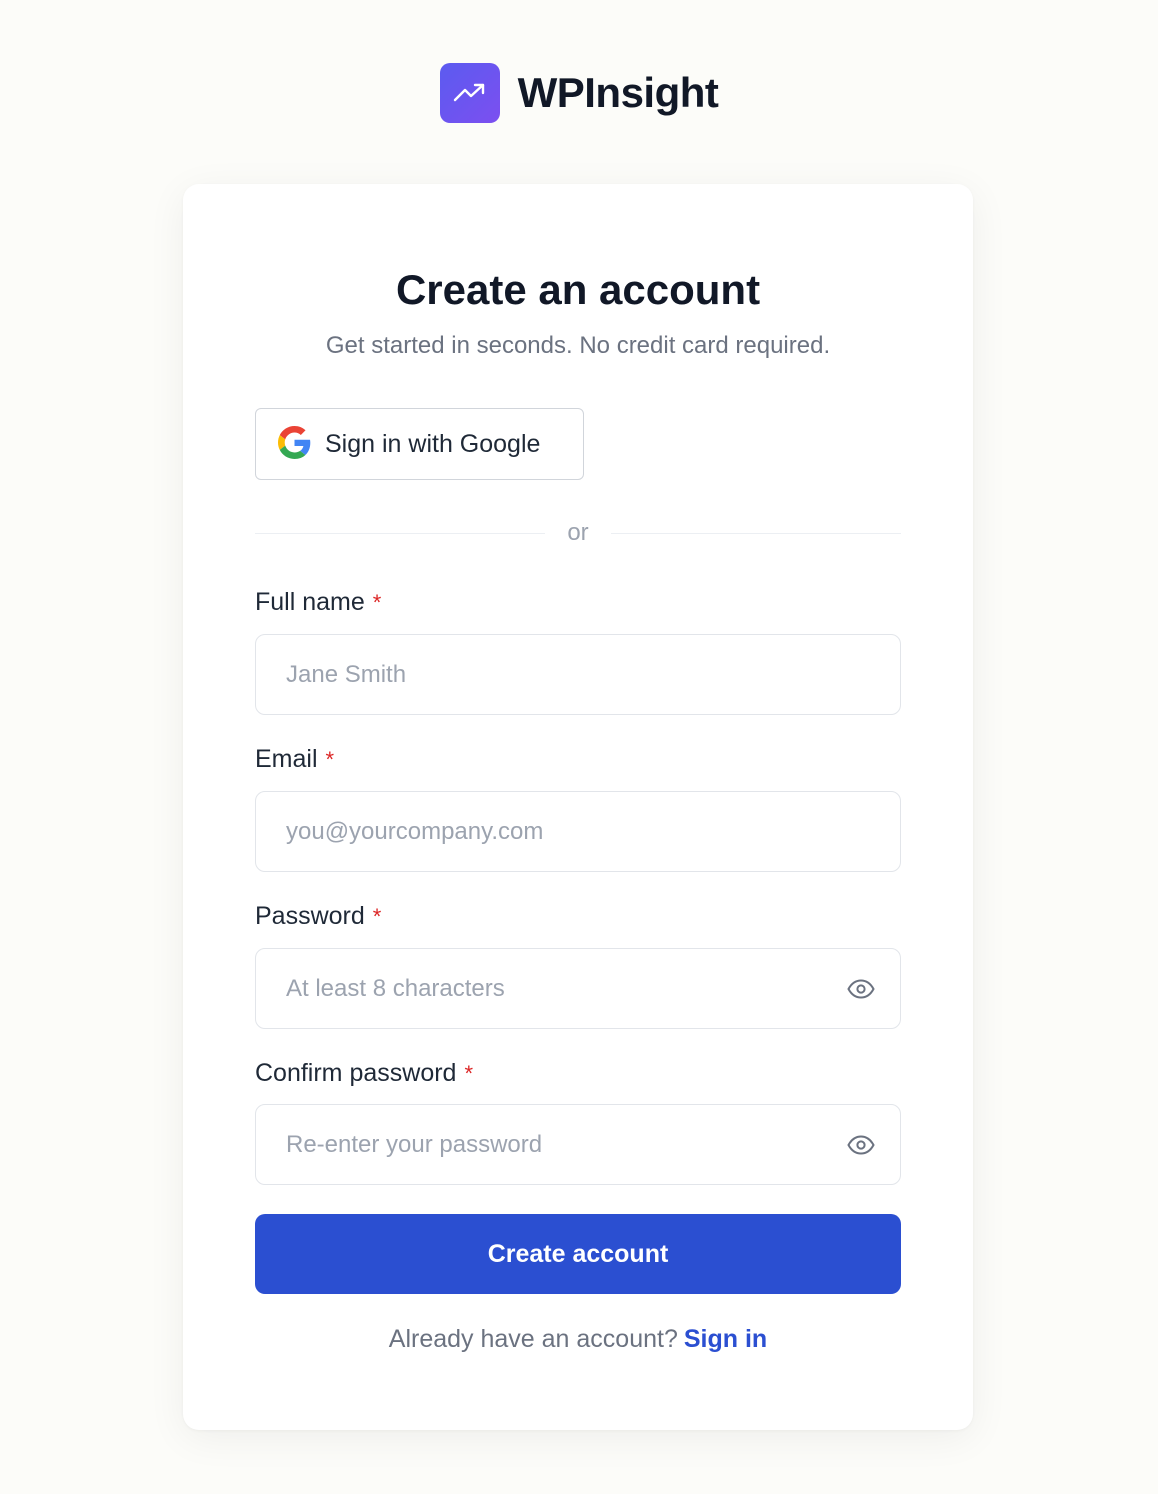 The height and width of the screenshot is (1494, 1158). I want to click on google-button-label: Sign in with Google, so click(433, 443).